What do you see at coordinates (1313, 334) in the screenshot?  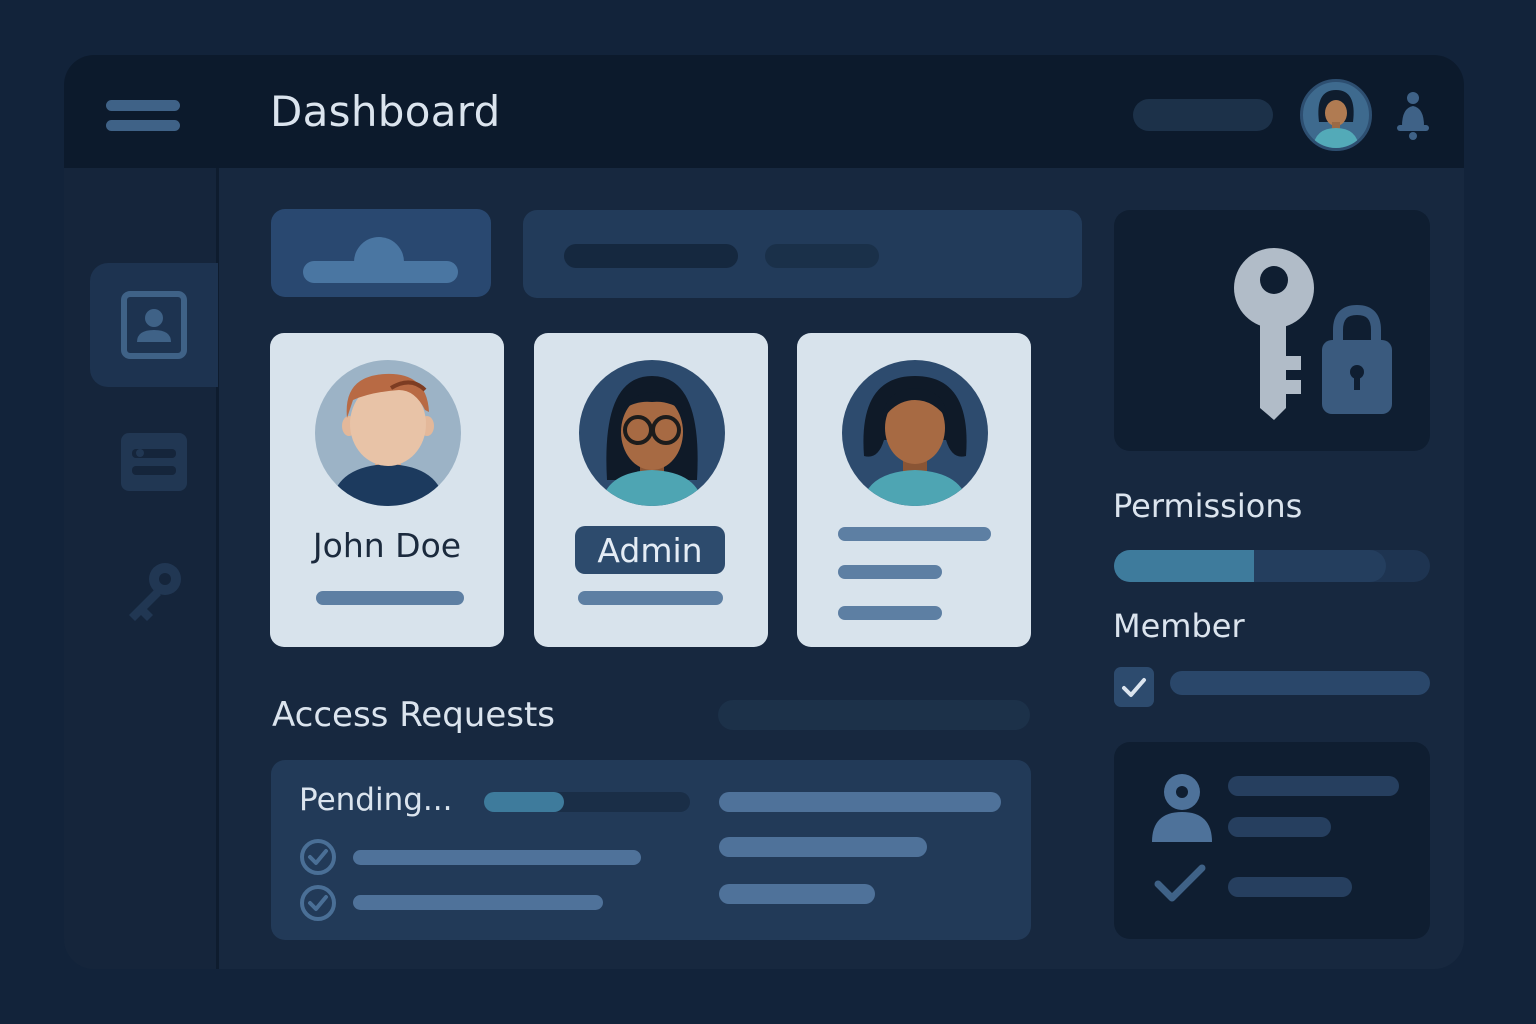 I see `key-lock-icon` at bounding box center [1313, 334].